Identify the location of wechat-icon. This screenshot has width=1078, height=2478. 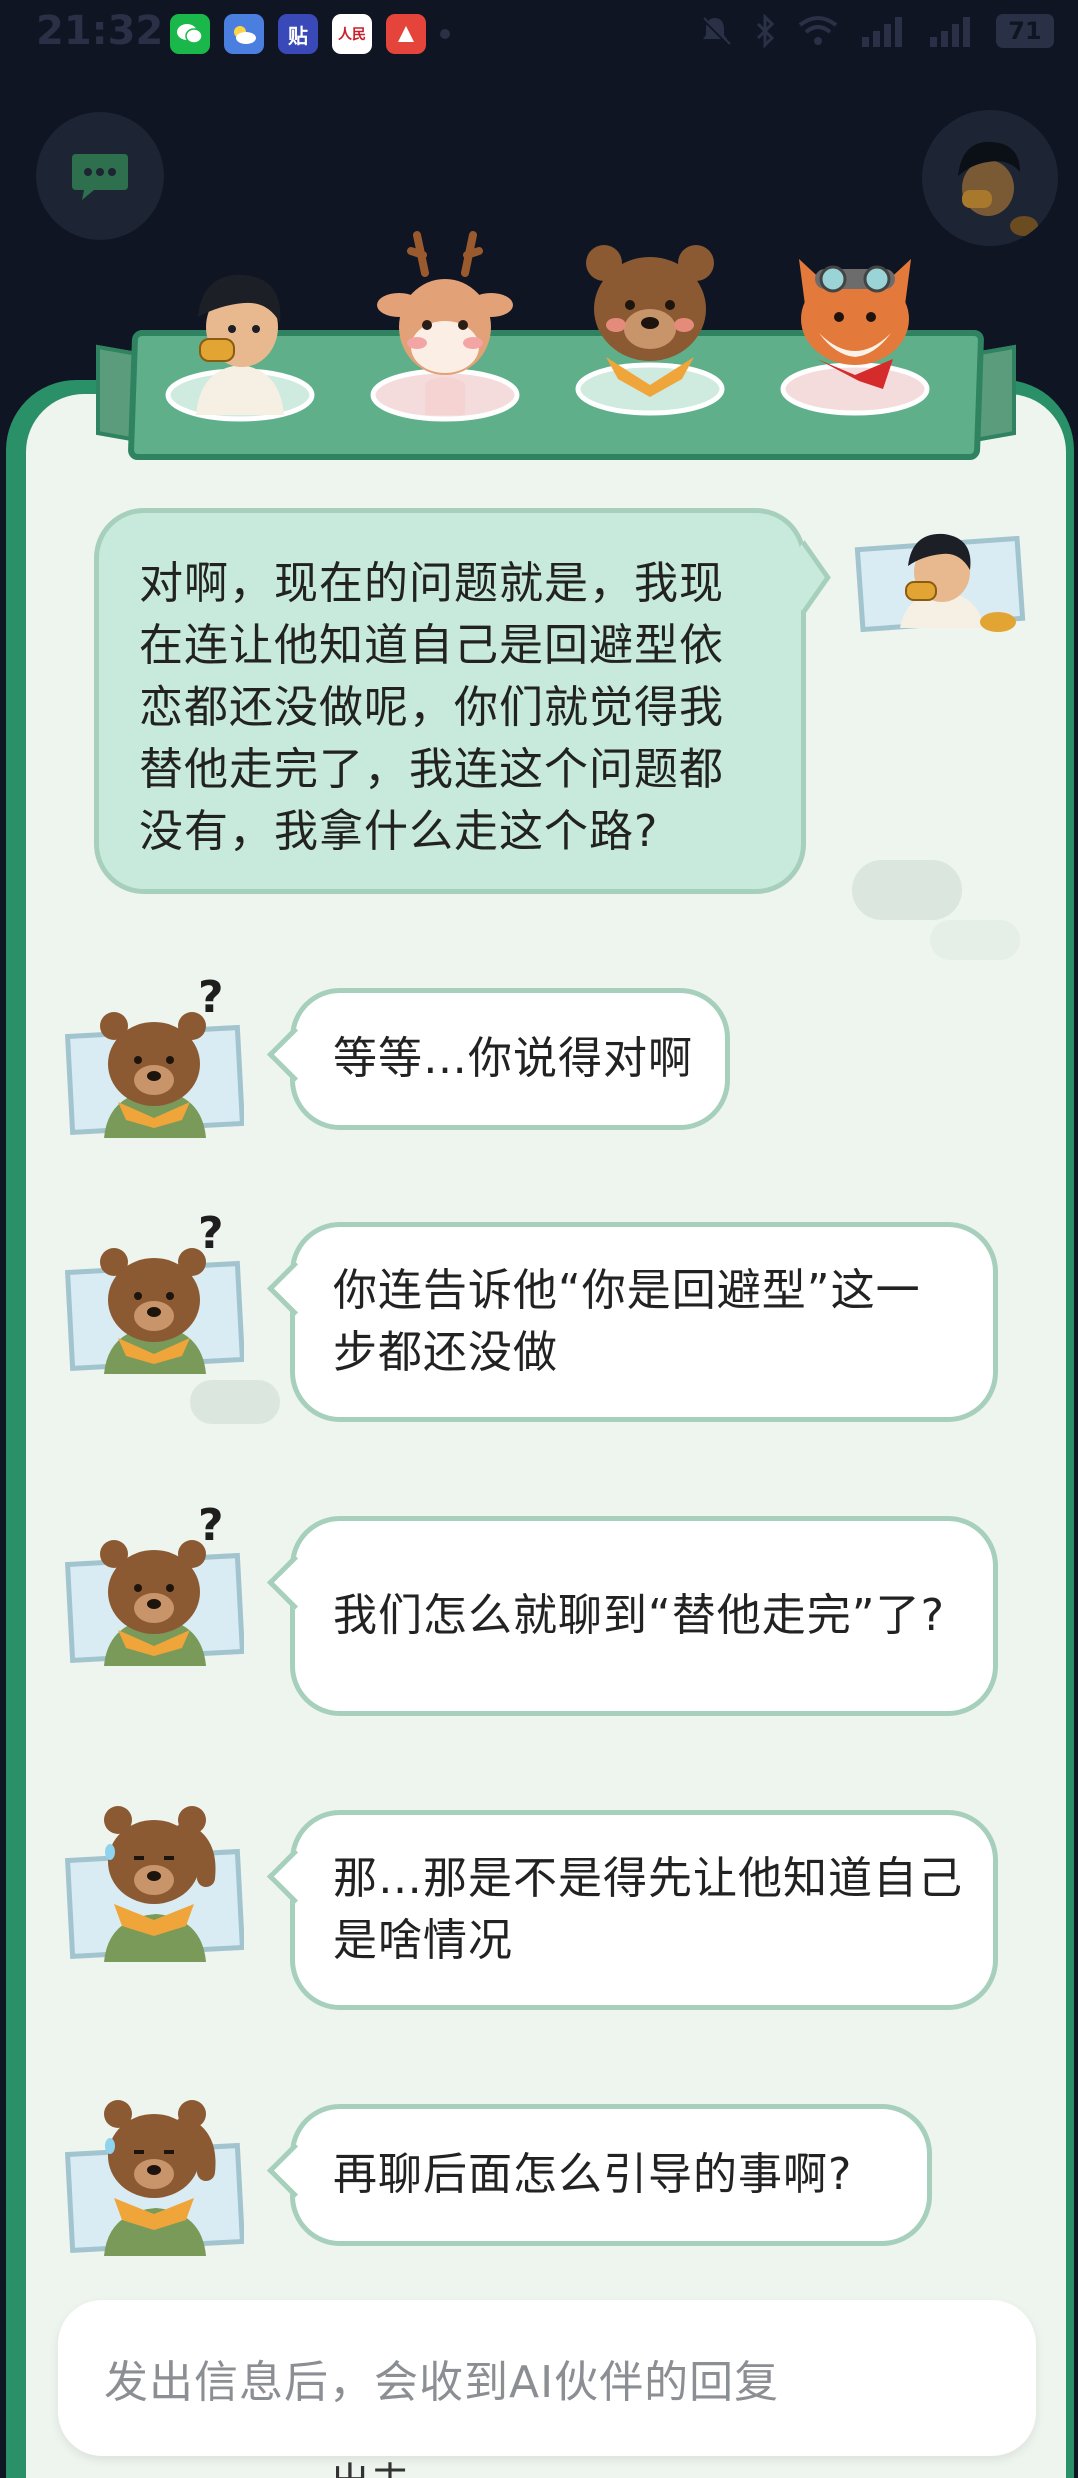
(190, 34).